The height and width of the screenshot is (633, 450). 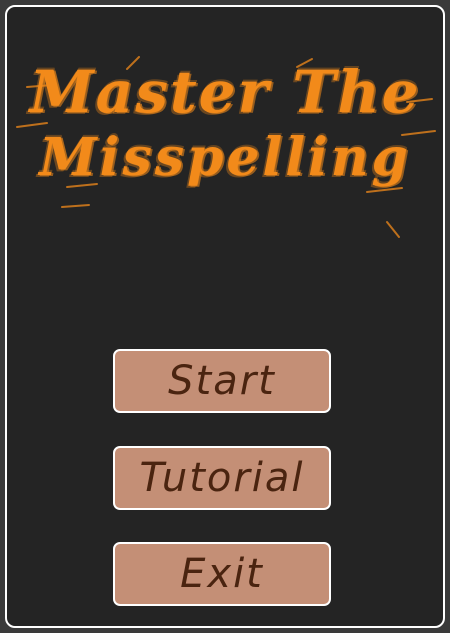 What do you see at coordinates (225, 157) in the screenshot?
I see `game-title-line2: Misspelling` at bounding box center [225, 157].